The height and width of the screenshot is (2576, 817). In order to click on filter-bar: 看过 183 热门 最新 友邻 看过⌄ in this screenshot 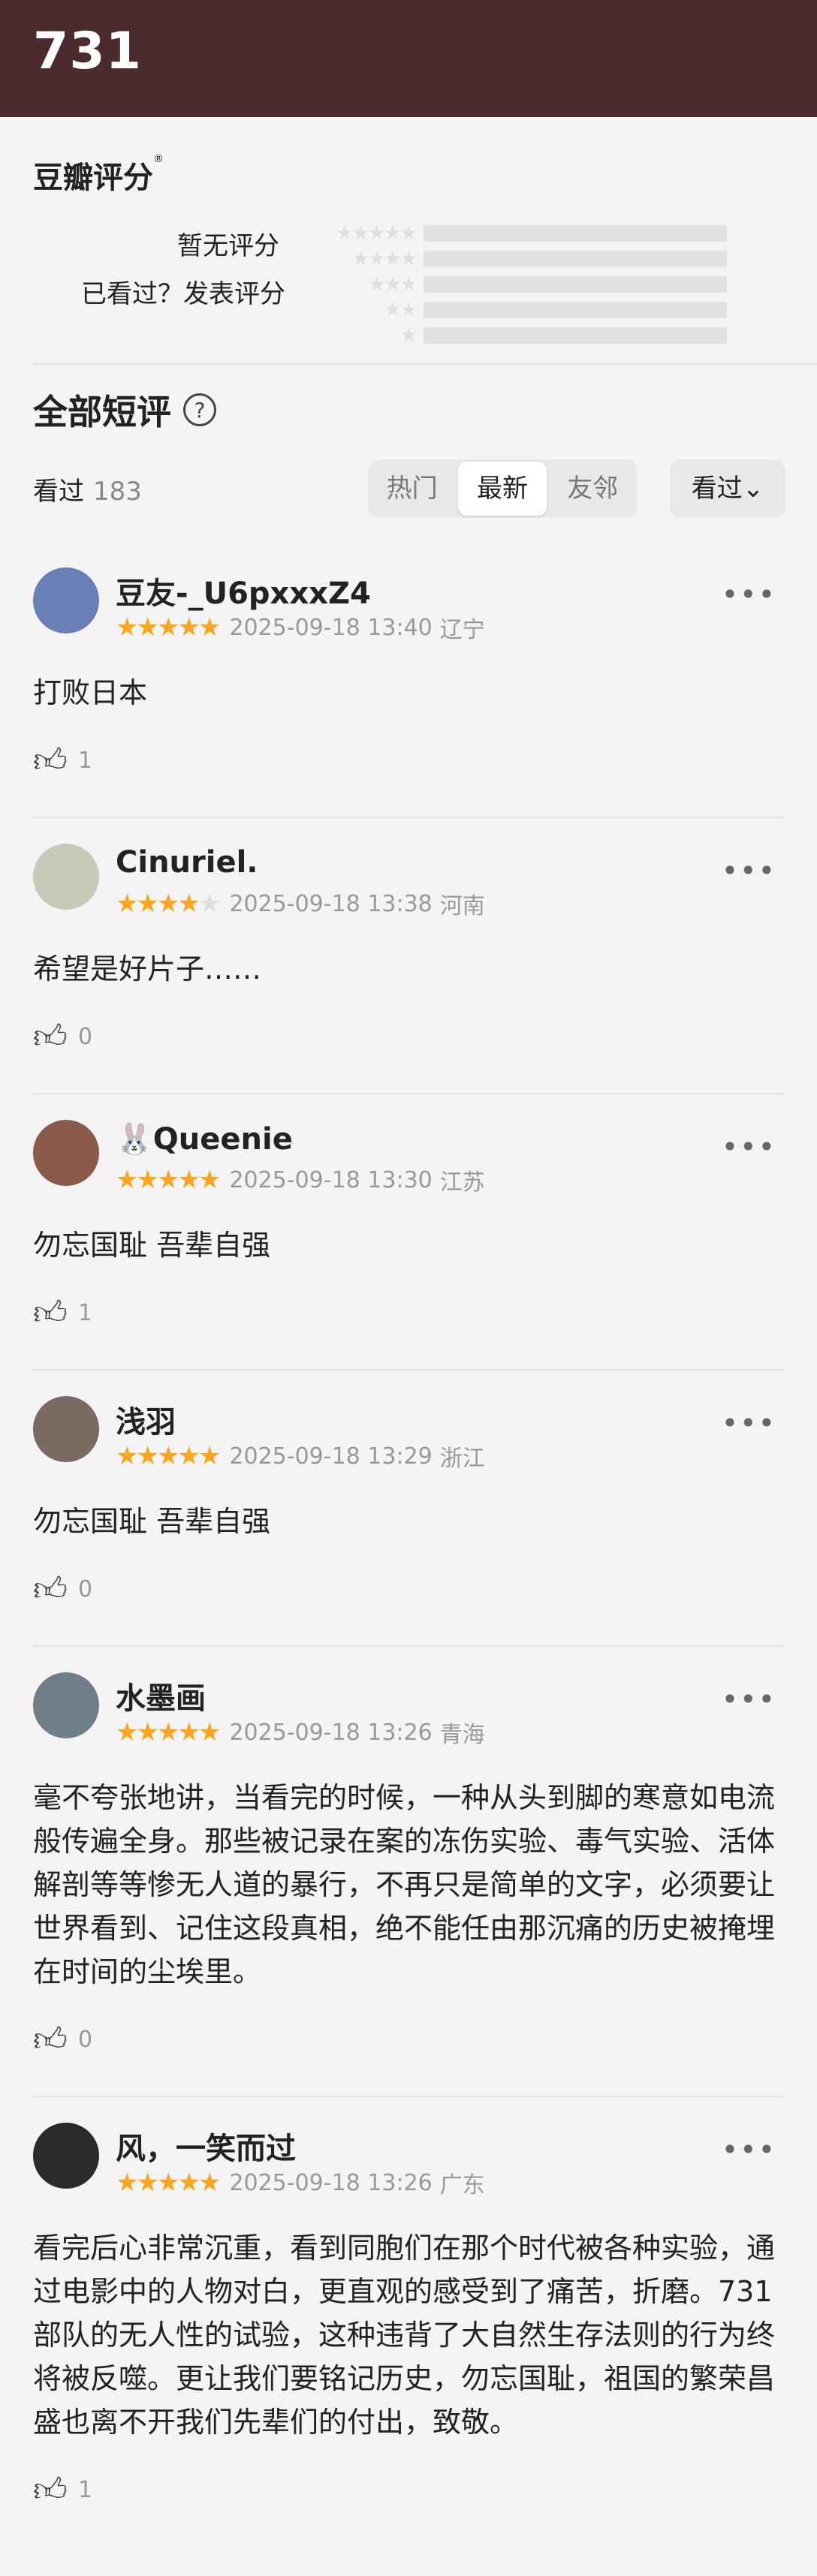, I will do `click(408, 489)`.